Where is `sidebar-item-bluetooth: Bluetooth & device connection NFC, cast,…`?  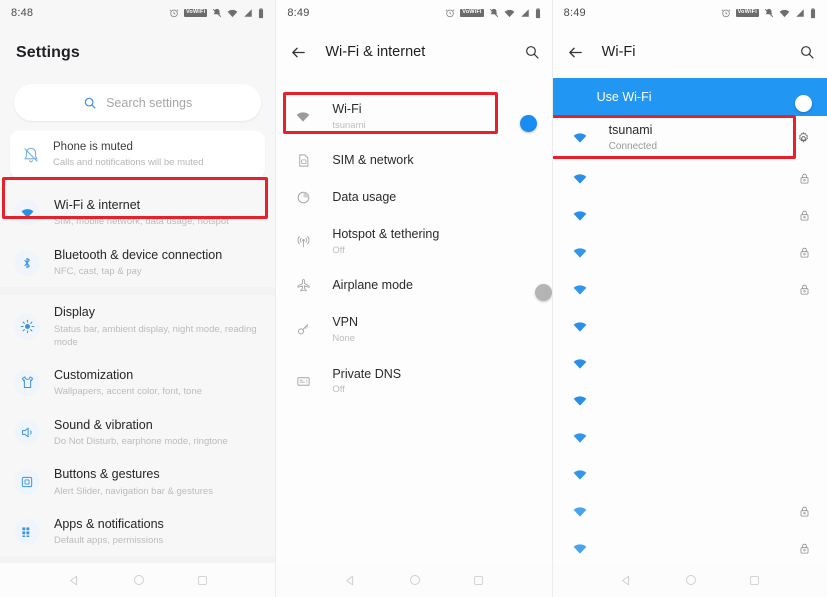 sidebar-item-bluetooth: Bluetooth & device connection NFC, cast,… is located at coordinates (137, 263).